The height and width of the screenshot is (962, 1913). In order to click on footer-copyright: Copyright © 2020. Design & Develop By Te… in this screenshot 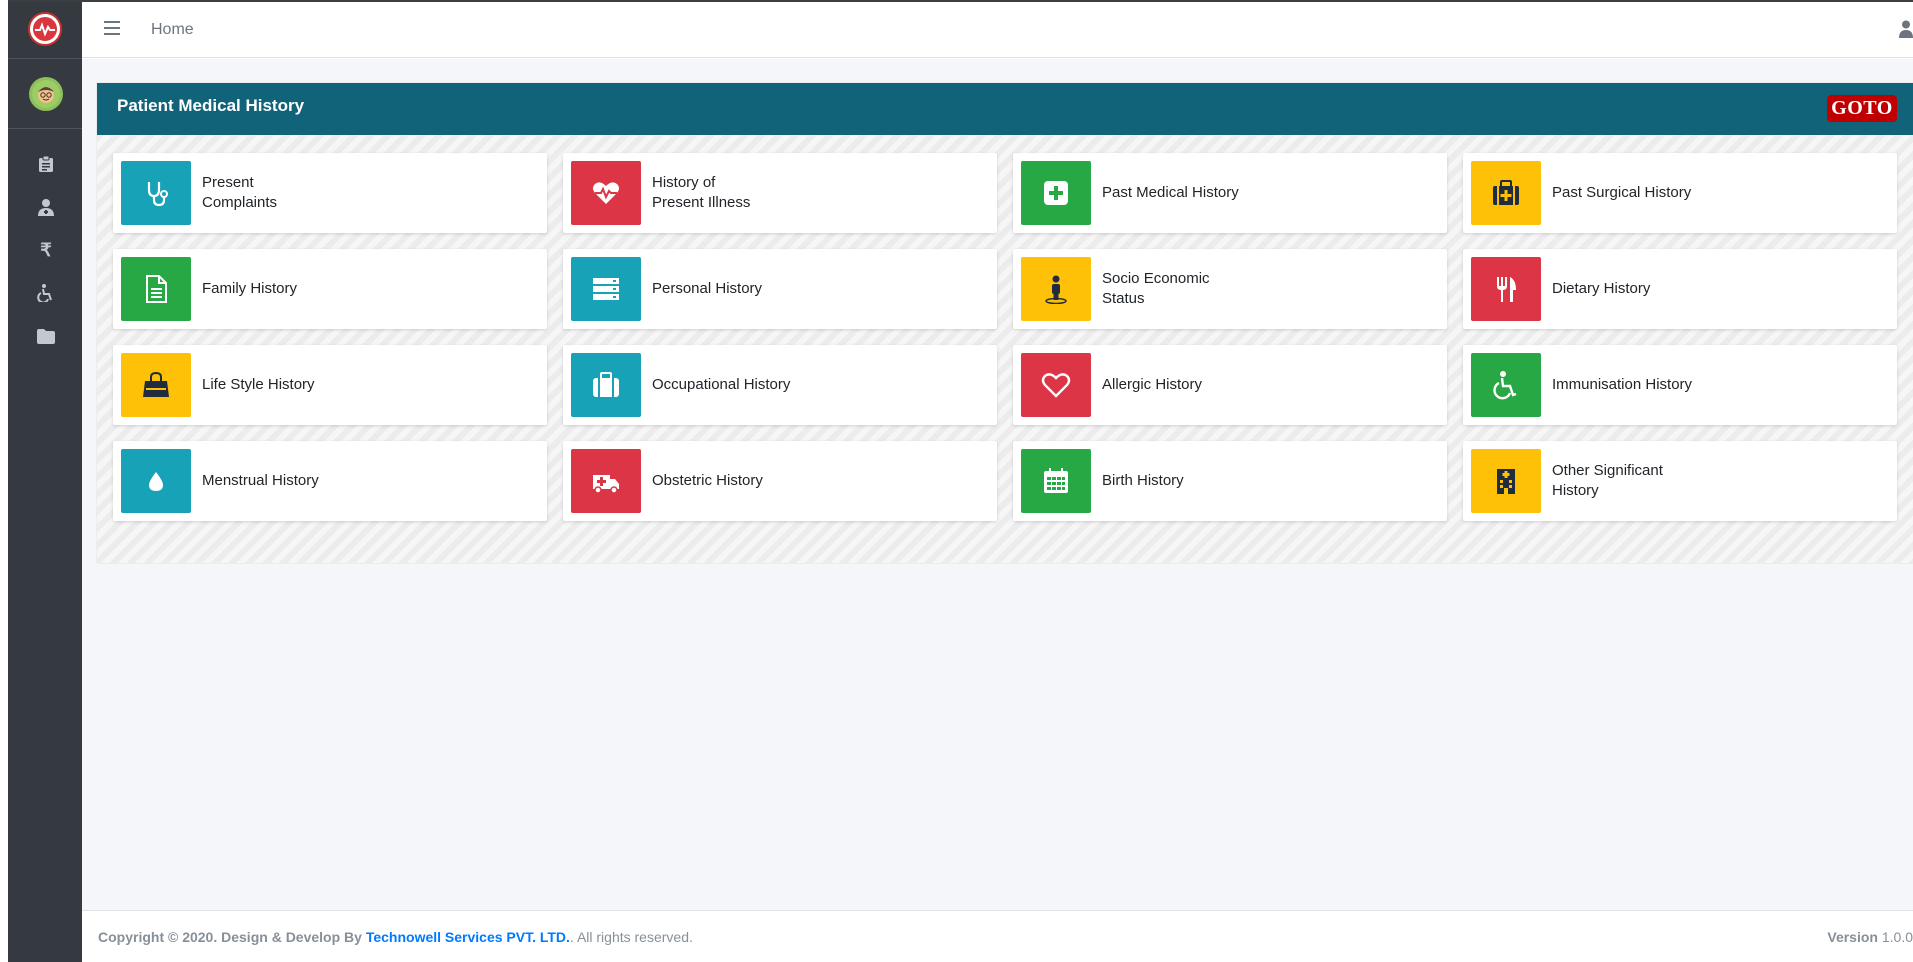, I will do `click(395, 937)`.